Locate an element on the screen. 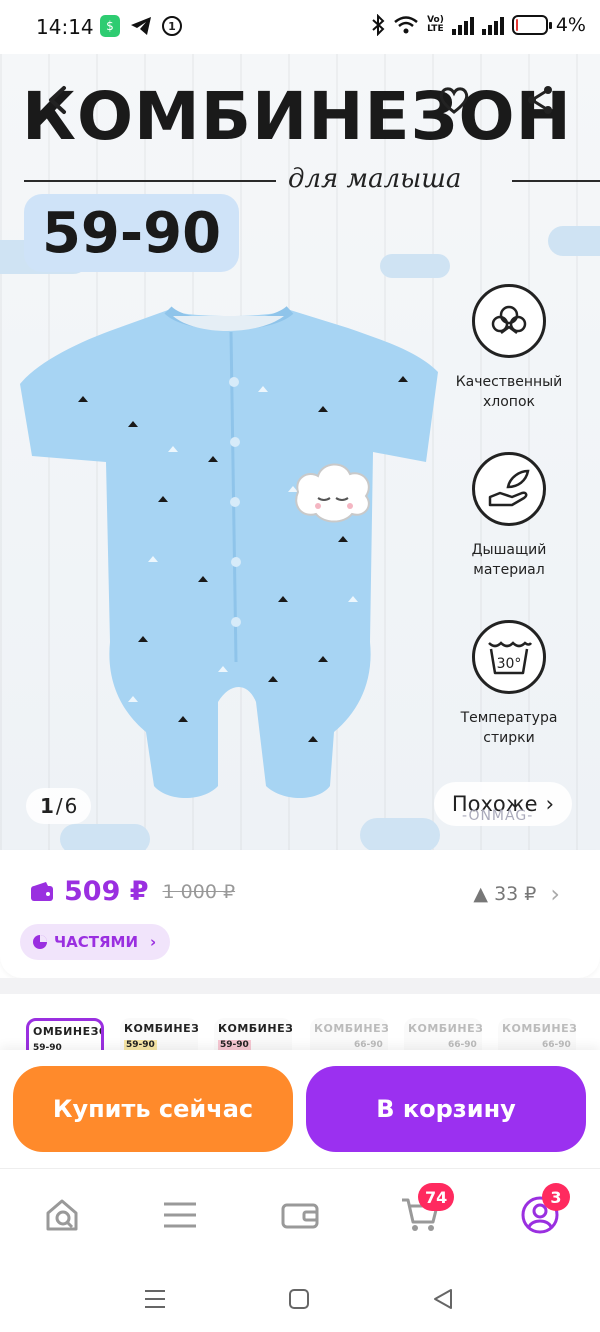  page-total: 6 is located at coordinates (71, 806).